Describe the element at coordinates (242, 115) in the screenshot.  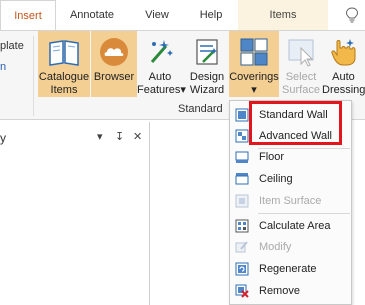
I see `standard-wall-icon` at that location.